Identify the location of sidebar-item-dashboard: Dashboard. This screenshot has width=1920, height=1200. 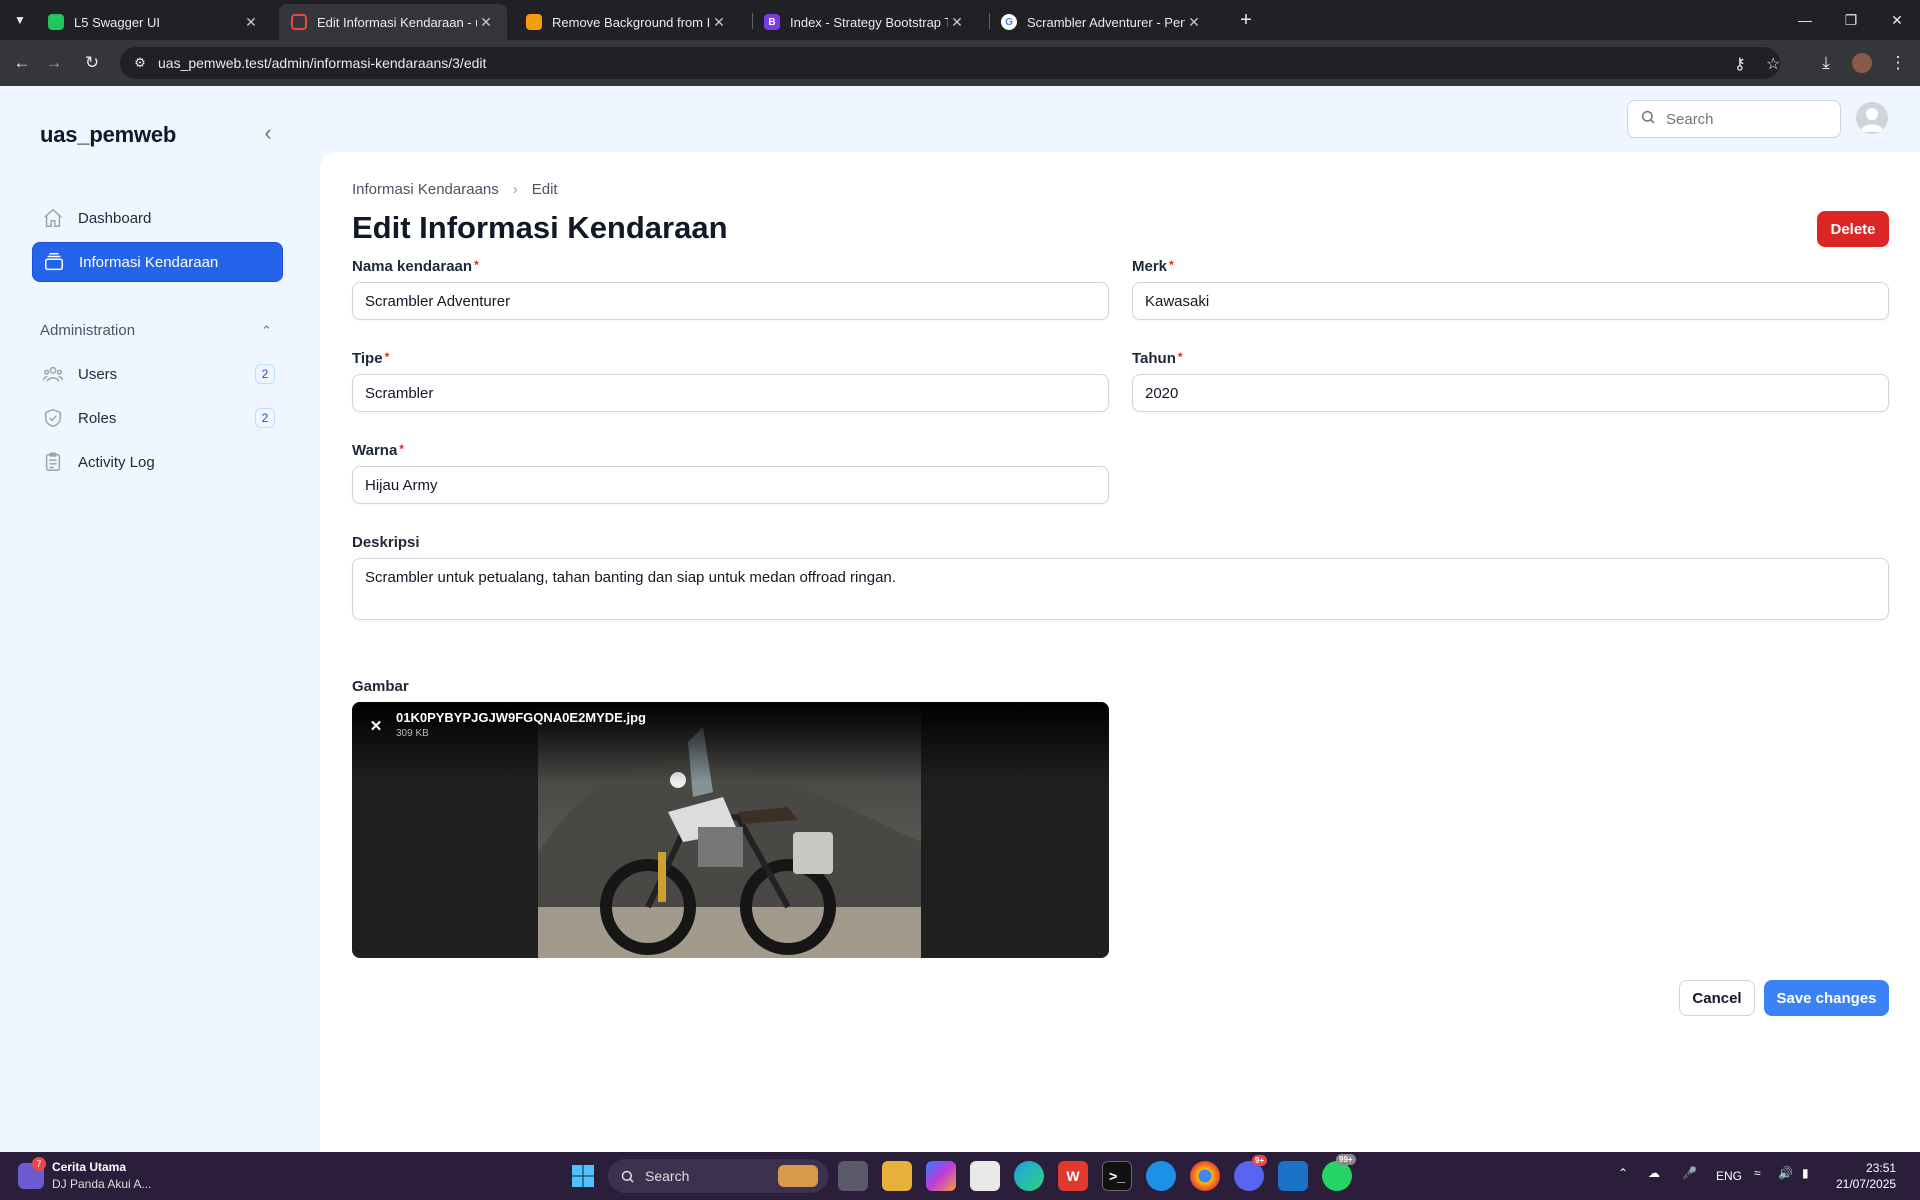
(157, 218).